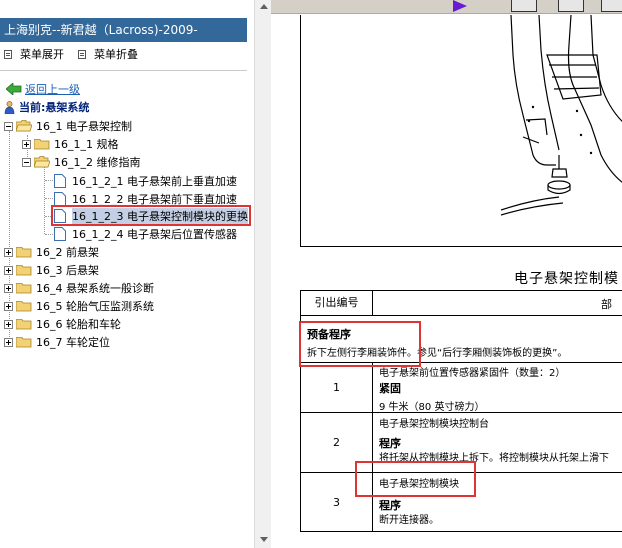 The width and height of the screenshot is (622, 548). I want to click on tree-item-label: 16_5 轮胎气压监测系统, so click(95, 306).